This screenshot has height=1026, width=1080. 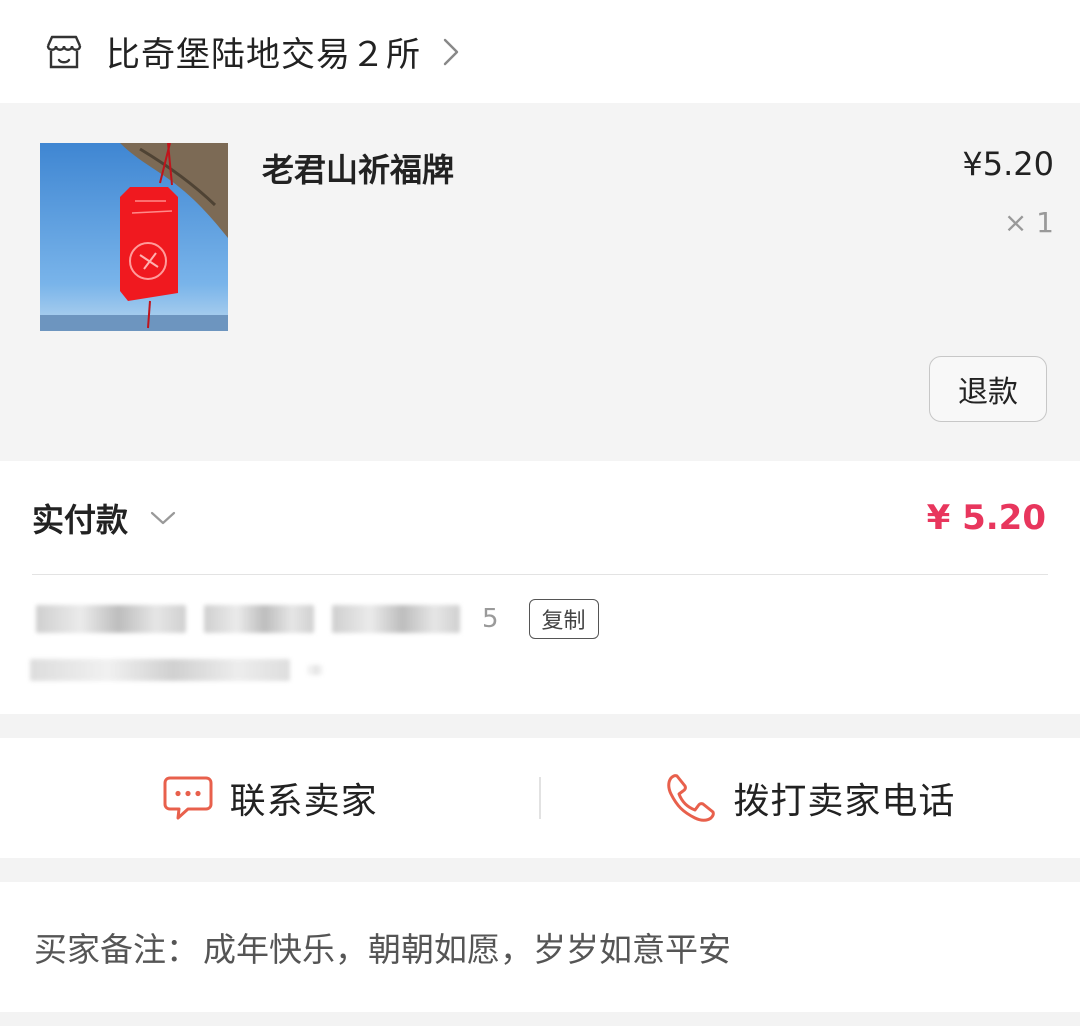 I want to click on shop-header: 比奇堡陆地交易２所, so click(x=540, y=51).